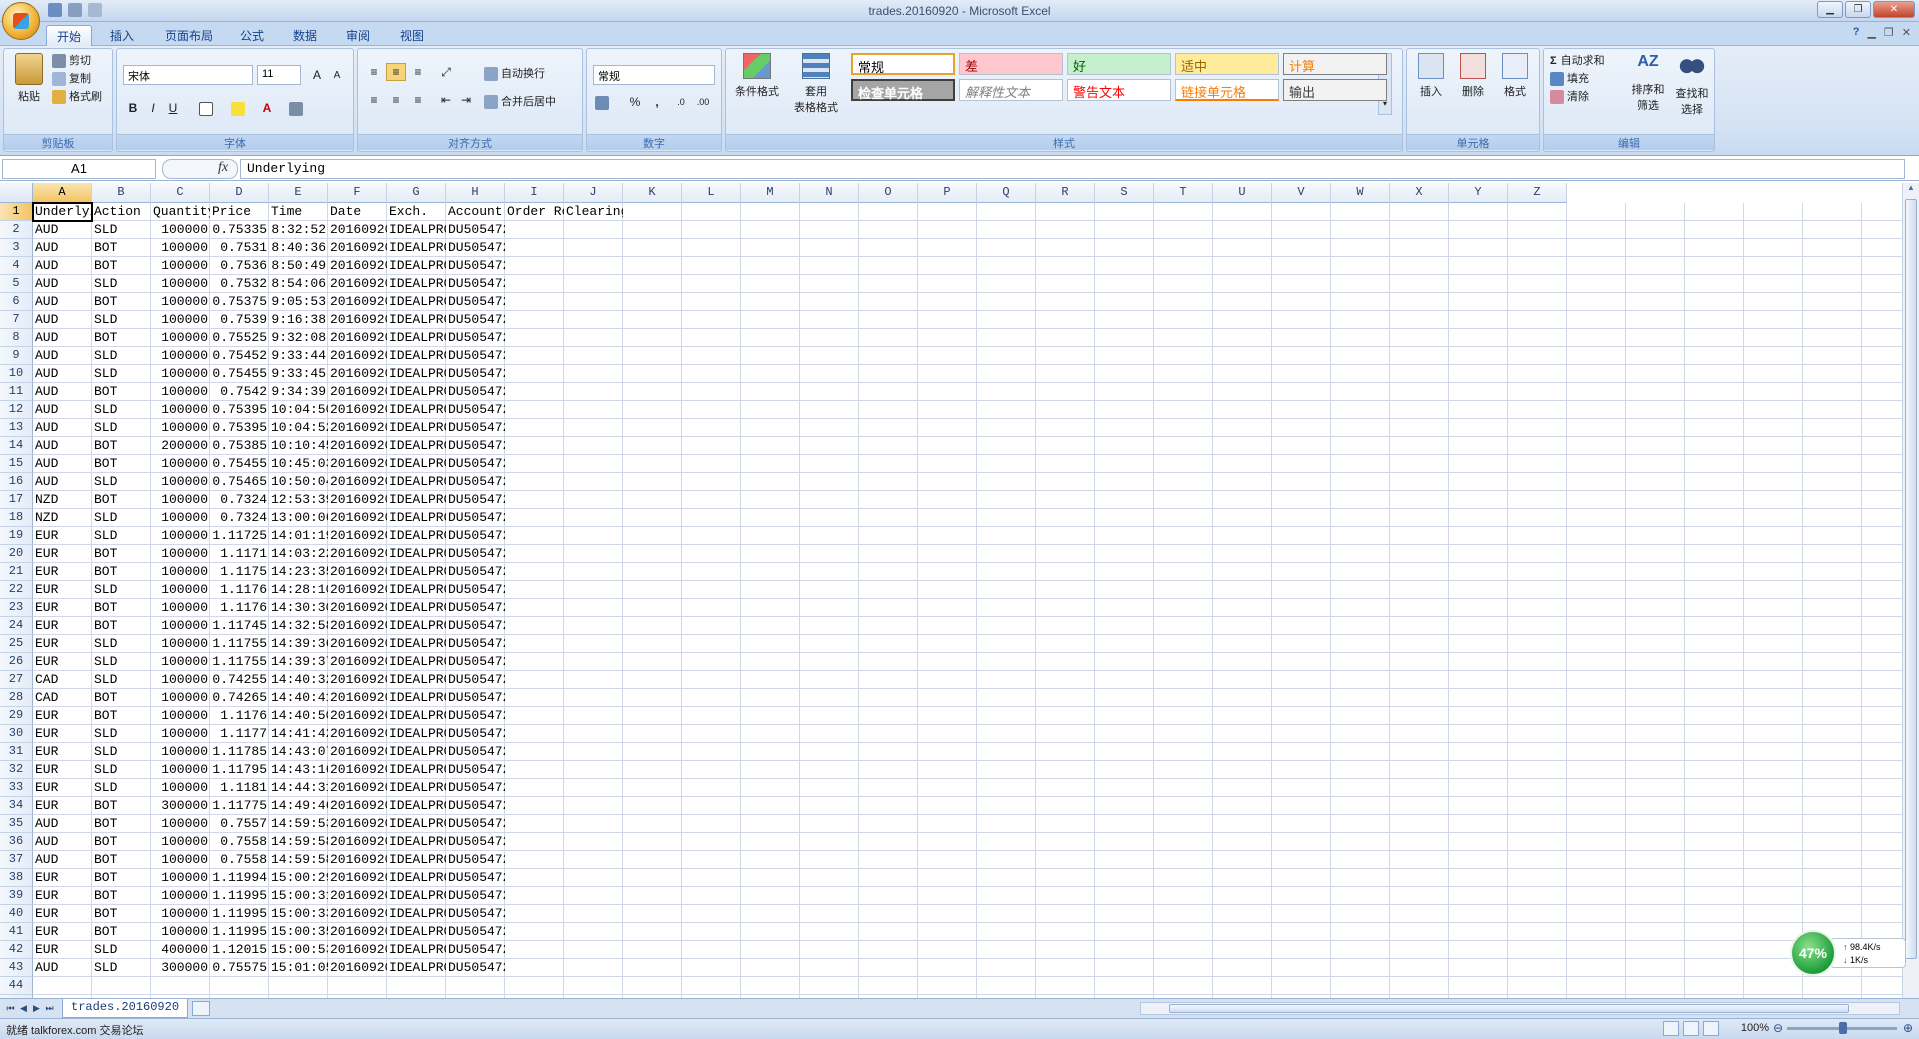 This screenshot has height=1039, width=1919. Describe the element at coordinates (298, 896) in the screenshot. I see `table-cell: 15:00:31` at that location.